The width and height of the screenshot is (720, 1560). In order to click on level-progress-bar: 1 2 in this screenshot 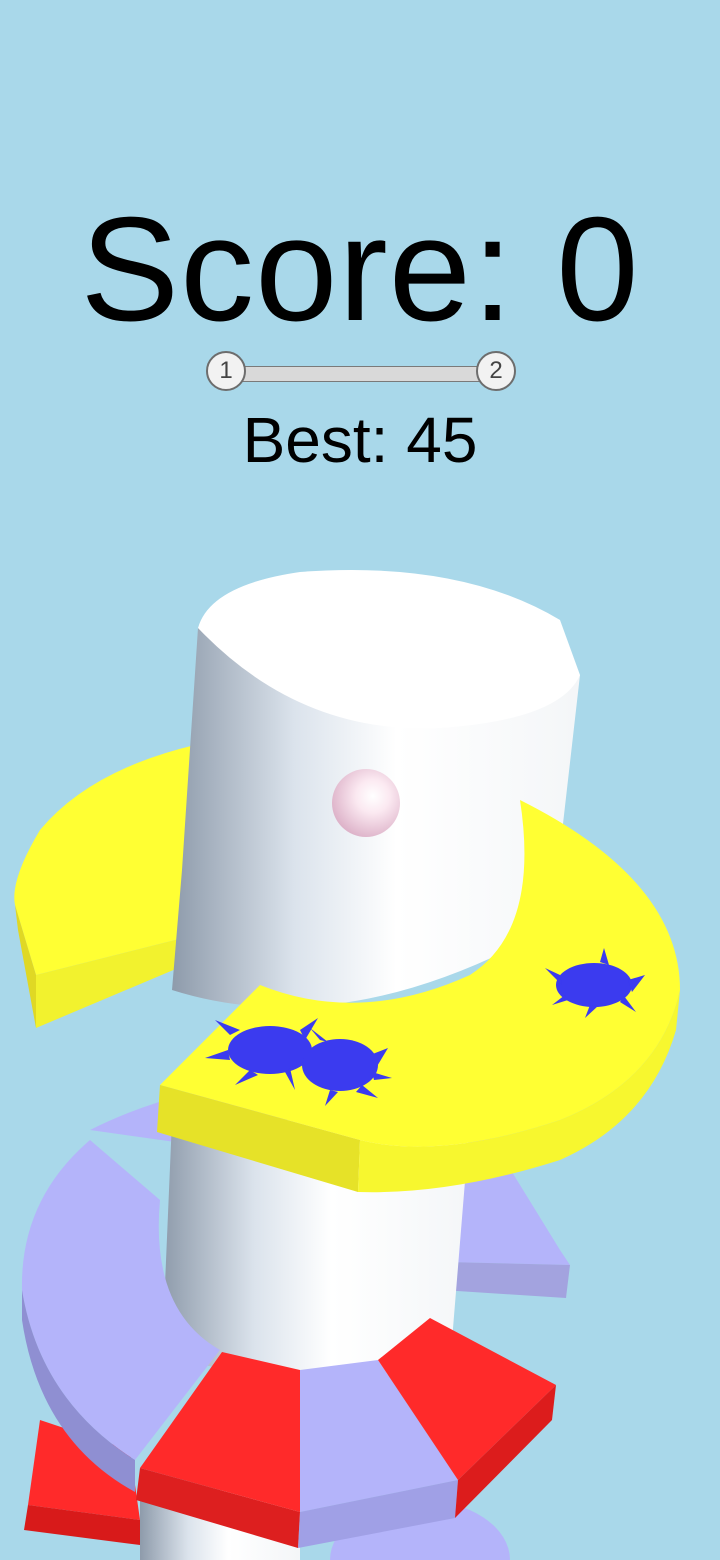, I will do `click(361, 372)`.